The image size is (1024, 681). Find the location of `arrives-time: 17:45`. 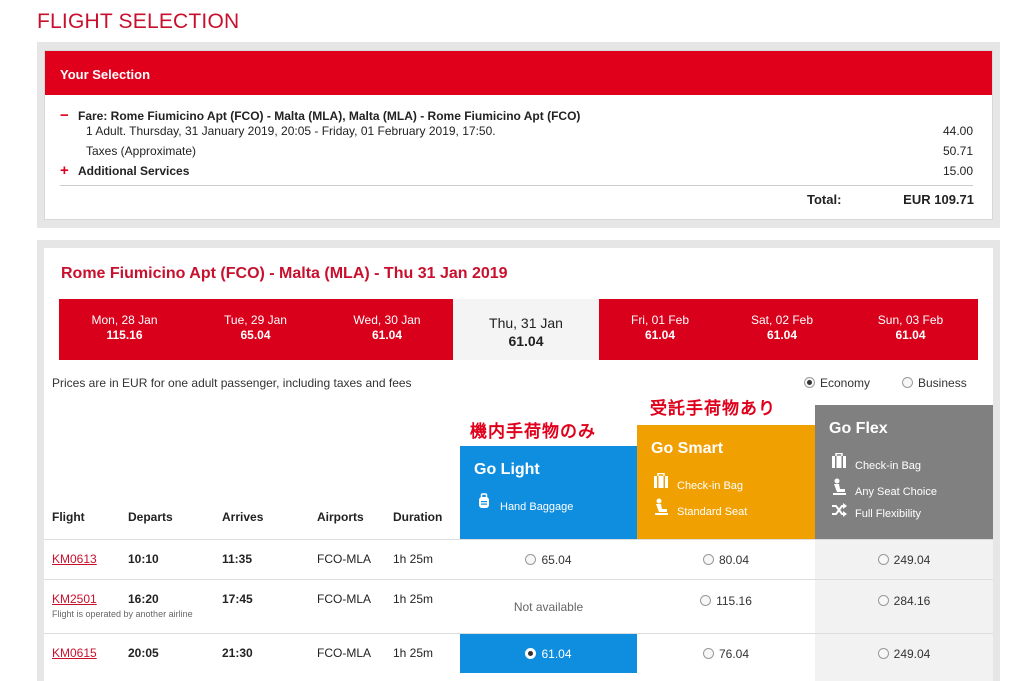

arrives-time: 17:45 is located at coordinates (237, 599).